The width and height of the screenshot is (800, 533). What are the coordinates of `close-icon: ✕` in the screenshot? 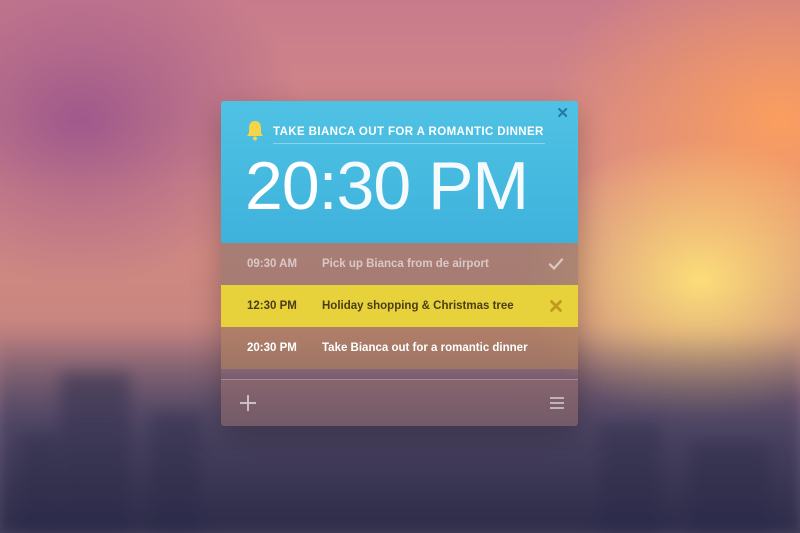 It's located at (562, 114).